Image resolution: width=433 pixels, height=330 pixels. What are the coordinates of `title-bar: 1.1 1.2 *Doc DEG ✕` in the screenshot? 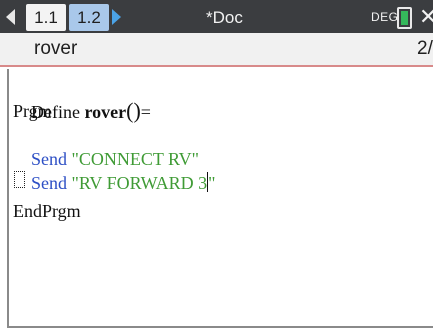 It's located at (216, 16).